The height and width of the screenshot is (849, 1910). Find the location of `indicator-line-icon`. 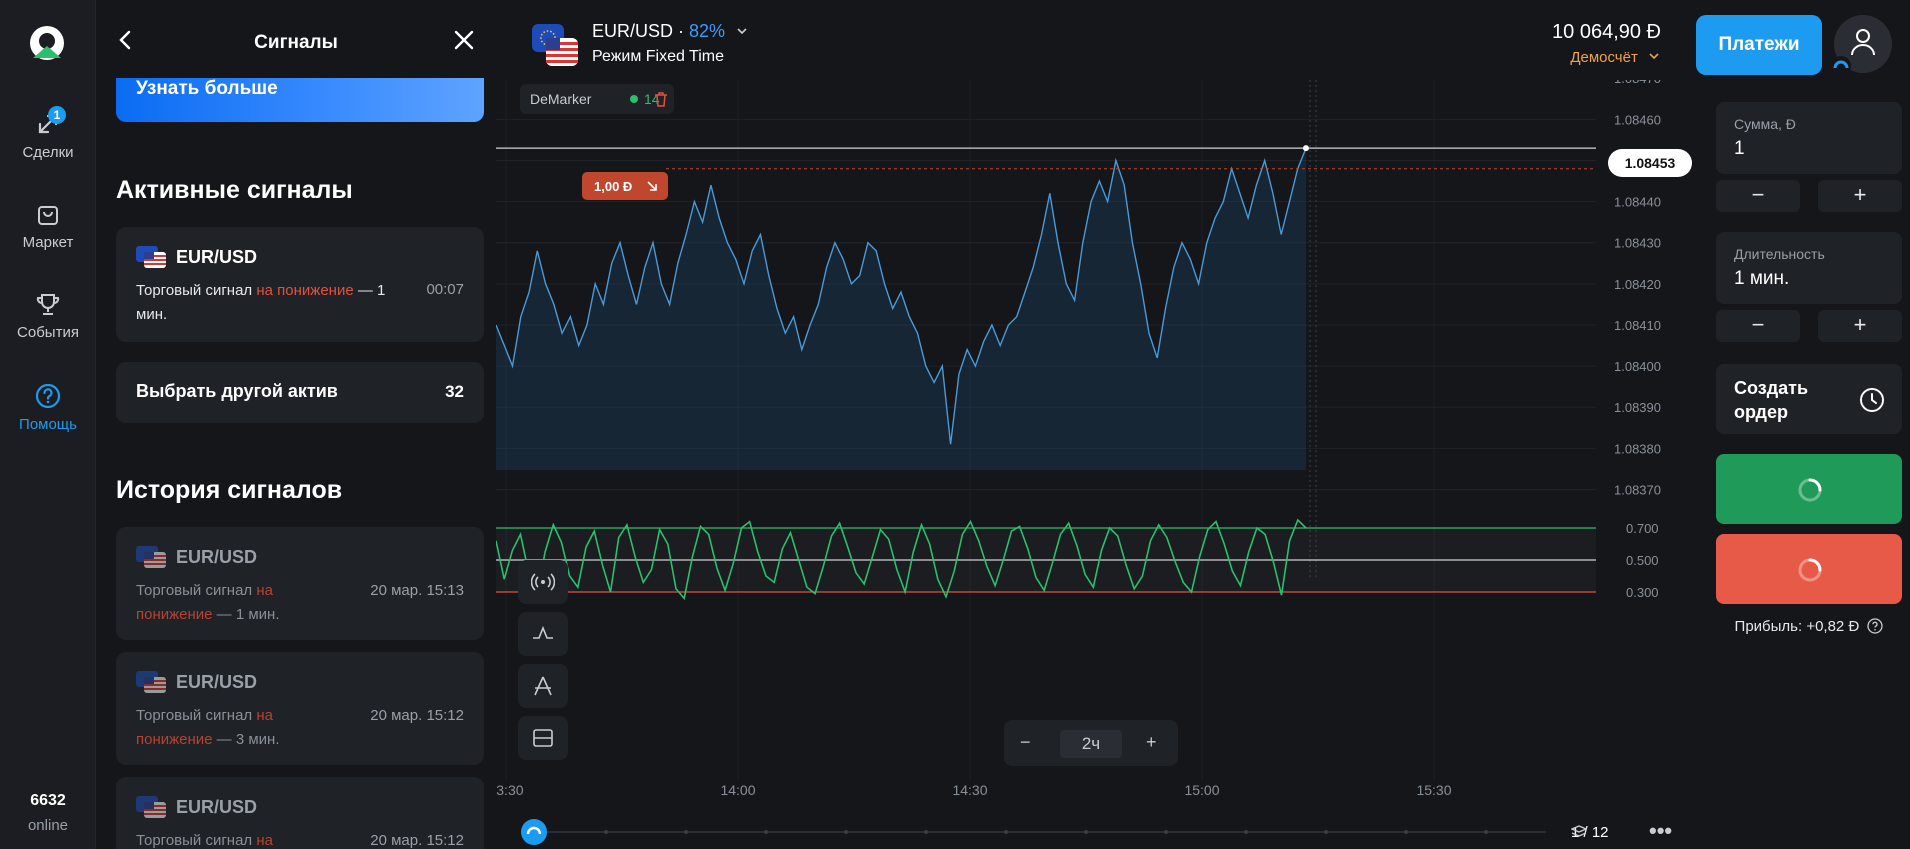

indicator-line-icon is located at coordinates (543, 632).